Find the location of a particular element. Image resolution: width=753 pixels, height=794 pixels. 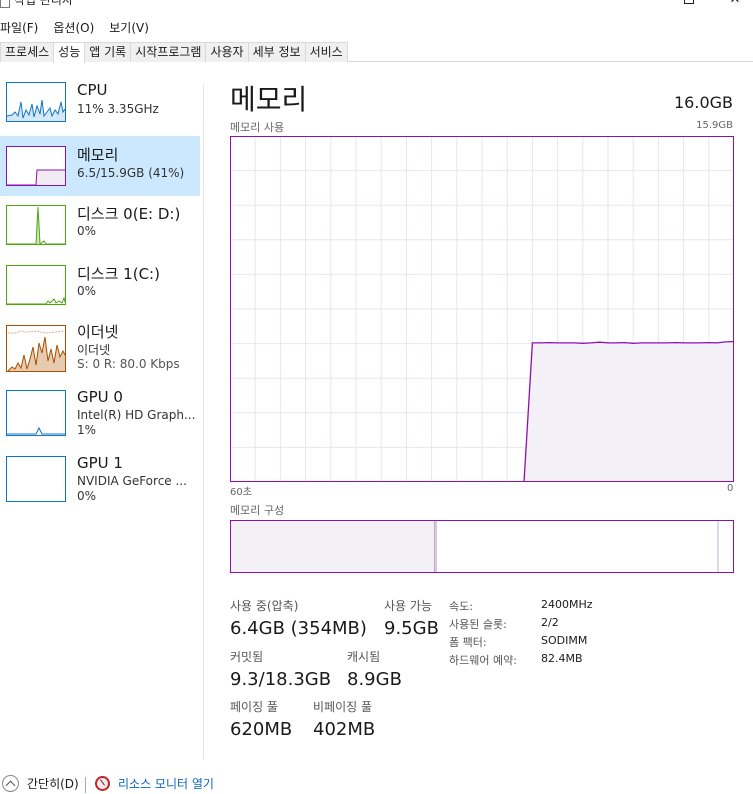

sidebar-item-name: 디스크 1(C:) is located at coordinates (118, 274).